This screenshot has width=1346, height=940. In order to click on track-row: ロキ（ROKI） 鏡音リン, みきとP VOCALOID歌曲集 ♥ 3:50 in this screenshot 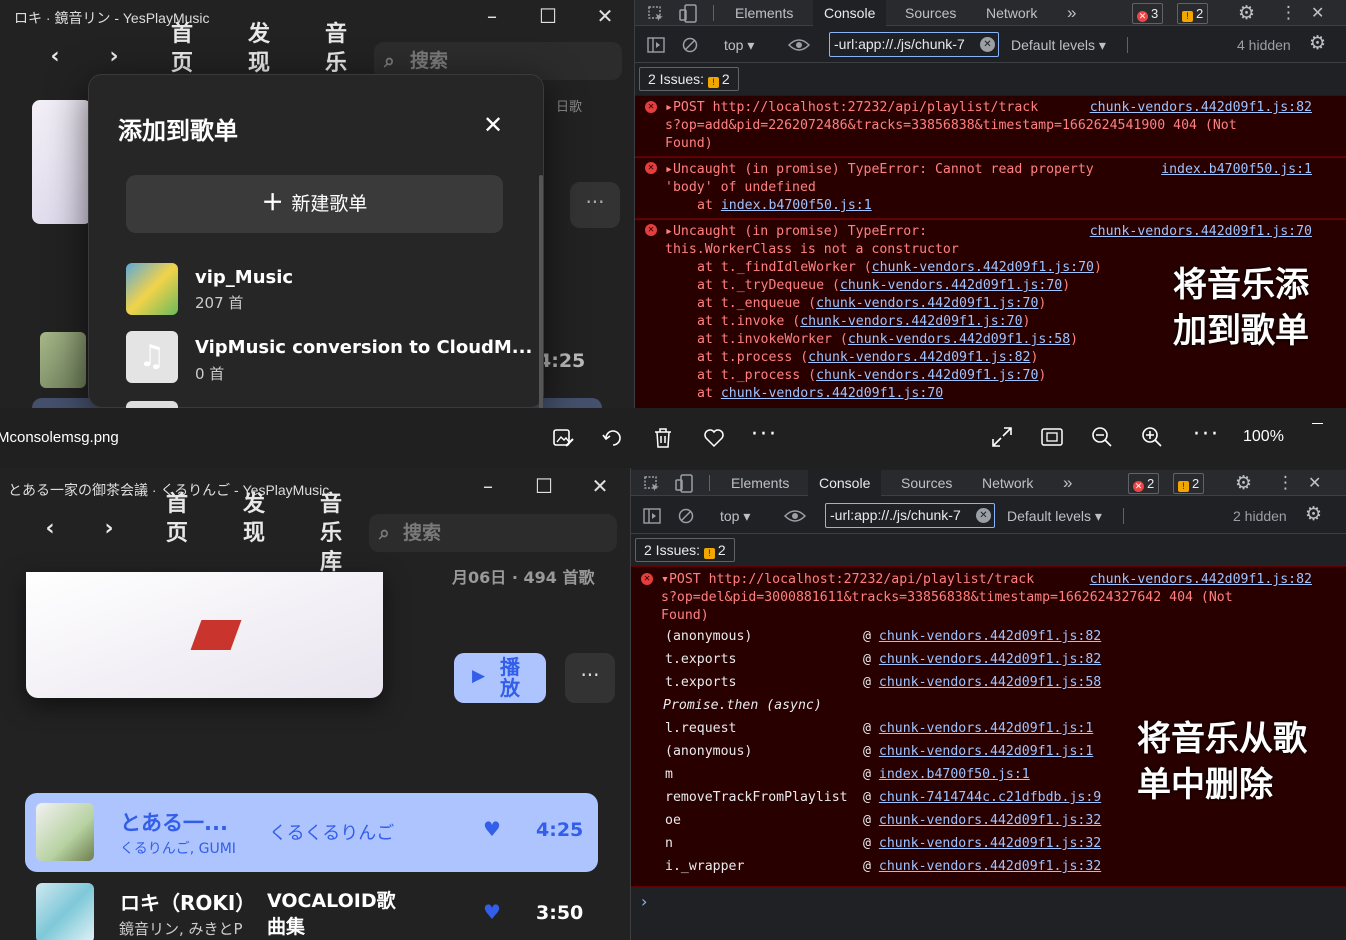, I will do `click(311, 909)`.